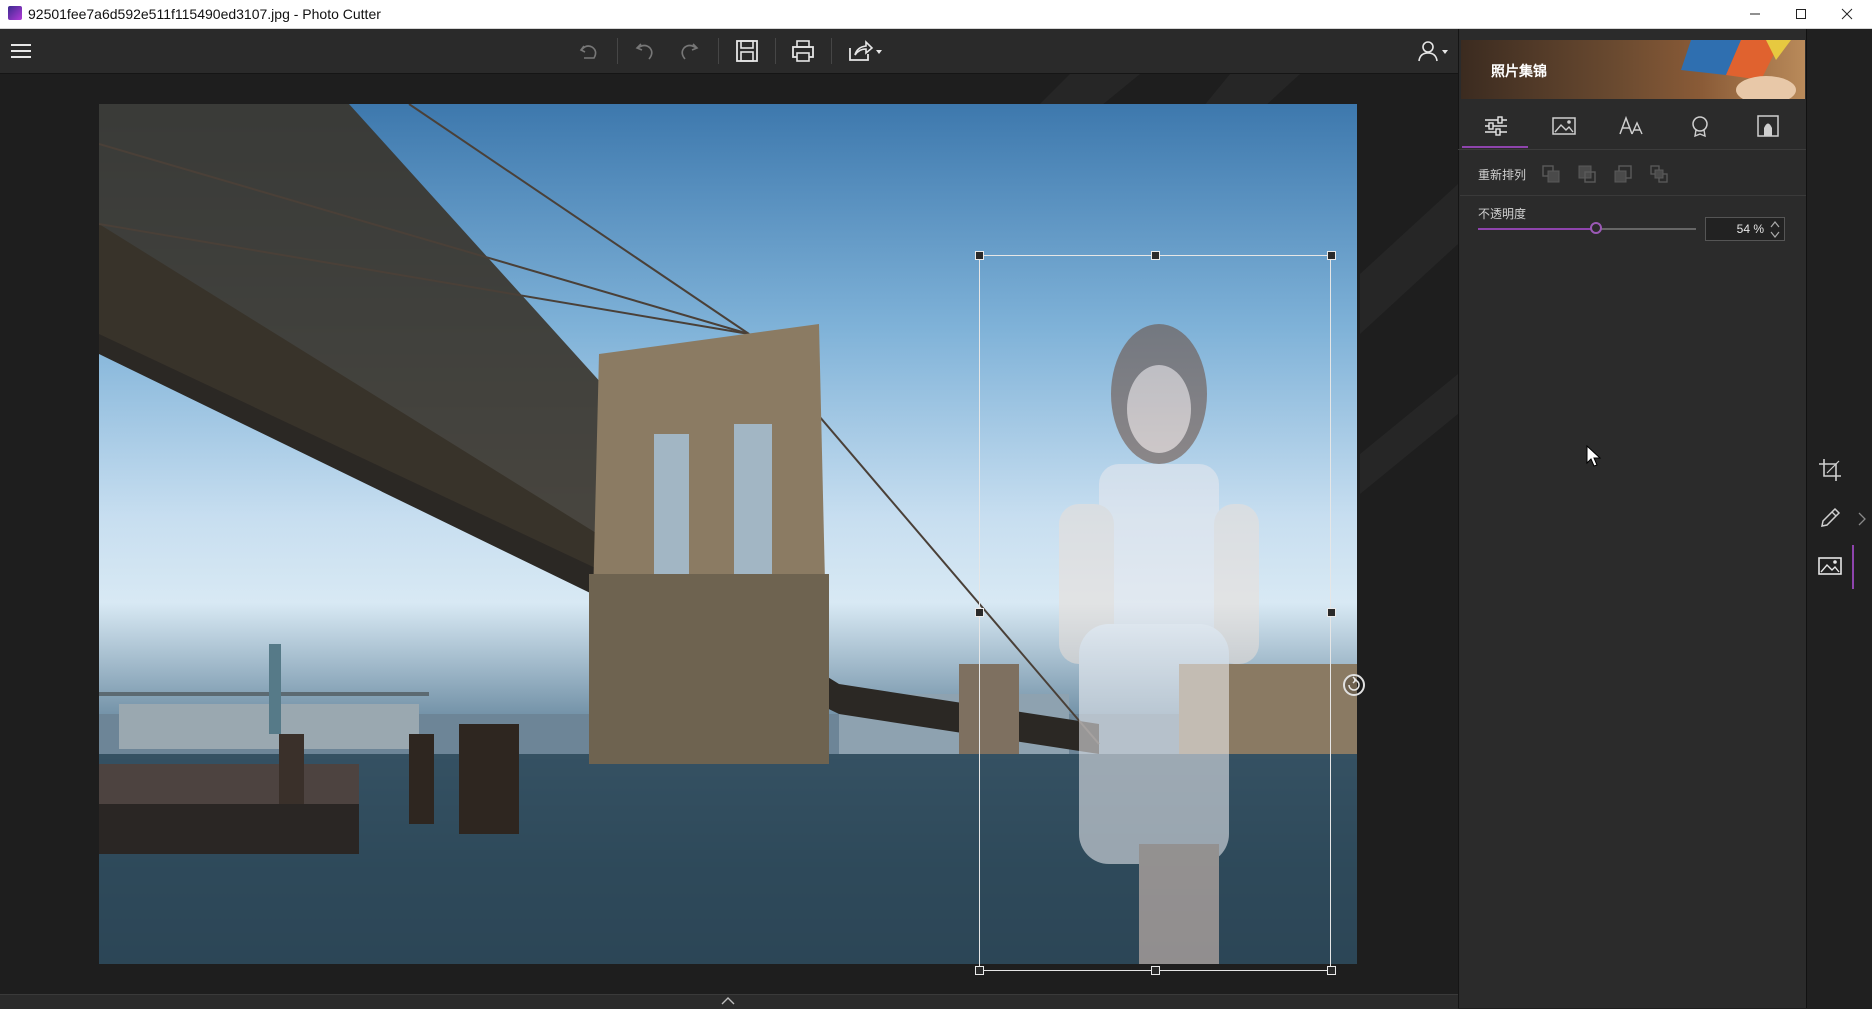 The image size is (1872, 1009). What do you see at coordinates (1519, 71) in the screenshot?
I see `banner-title: 照片集锦` at bounding box center [1519, 71].